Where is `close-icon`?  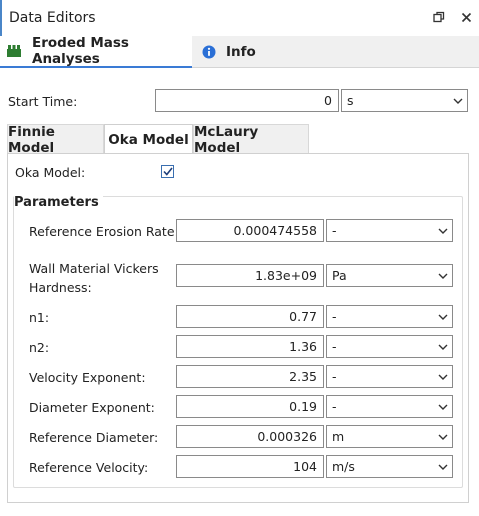
close-icon is located at coordinates (466, 17).